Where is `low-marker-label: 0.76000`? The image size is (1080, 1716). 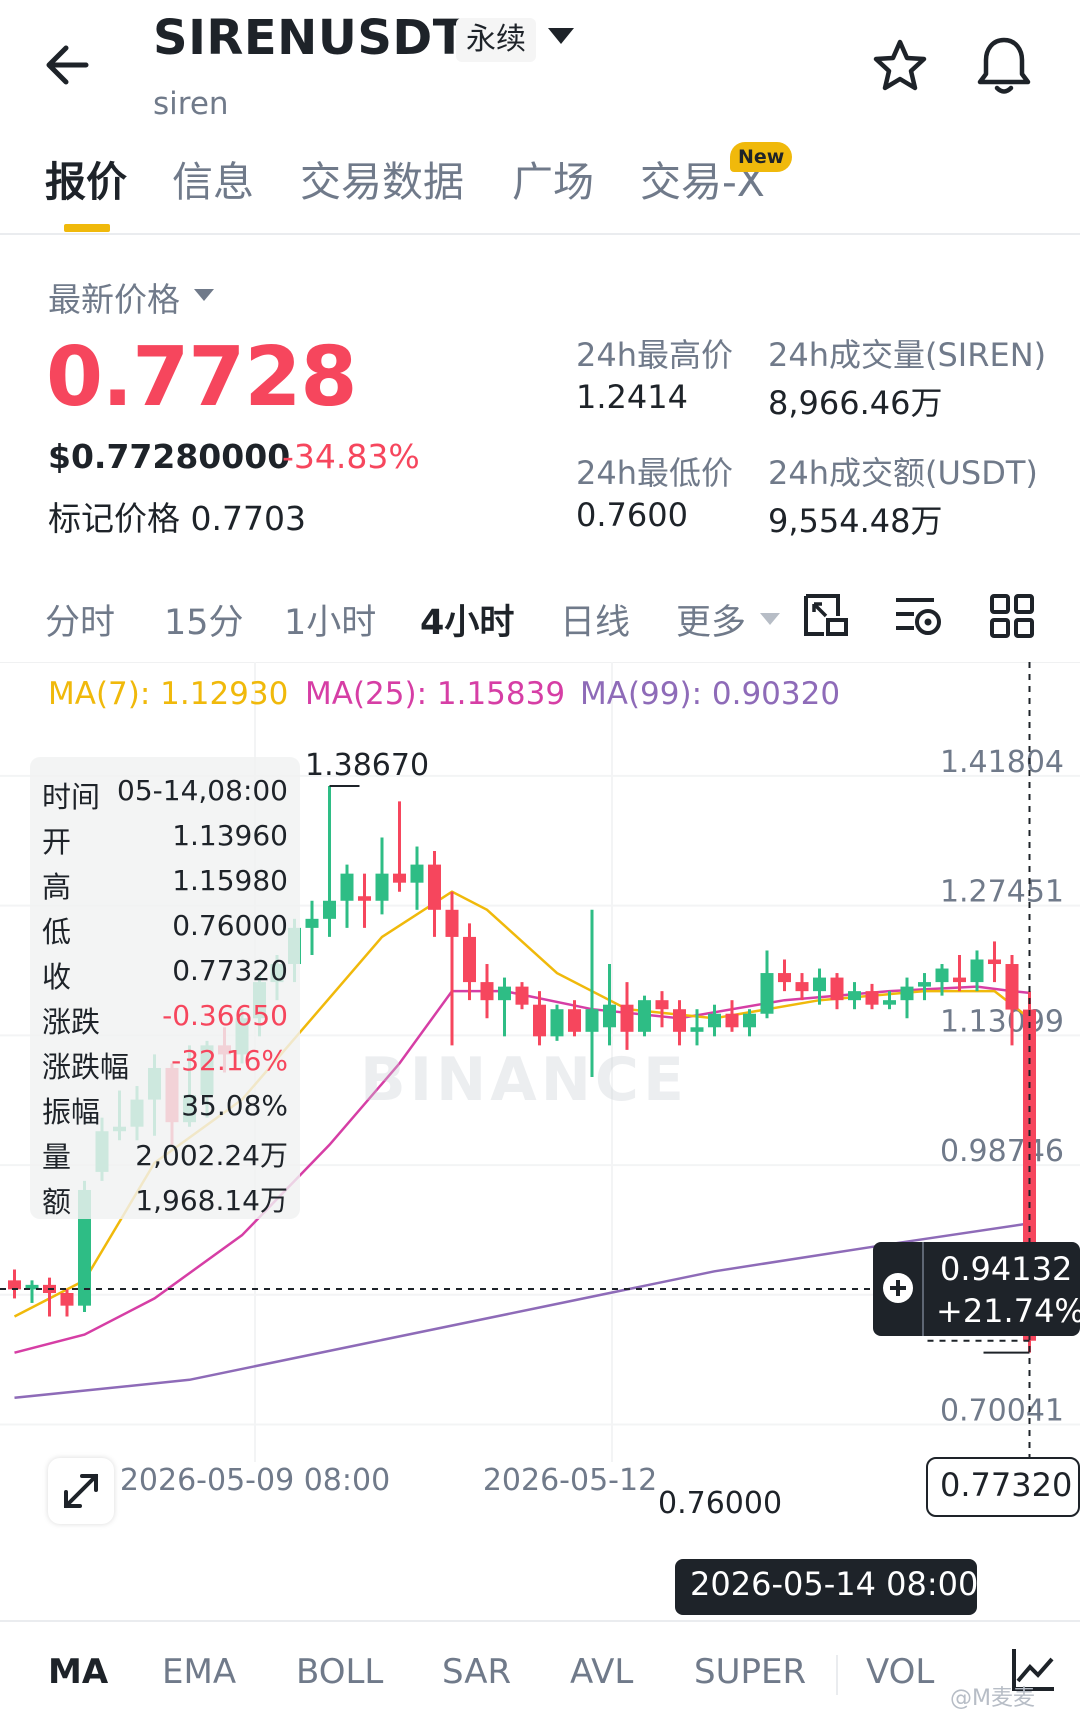
low-marker-label: 0.76000 is located at coordinates (720, 1503).